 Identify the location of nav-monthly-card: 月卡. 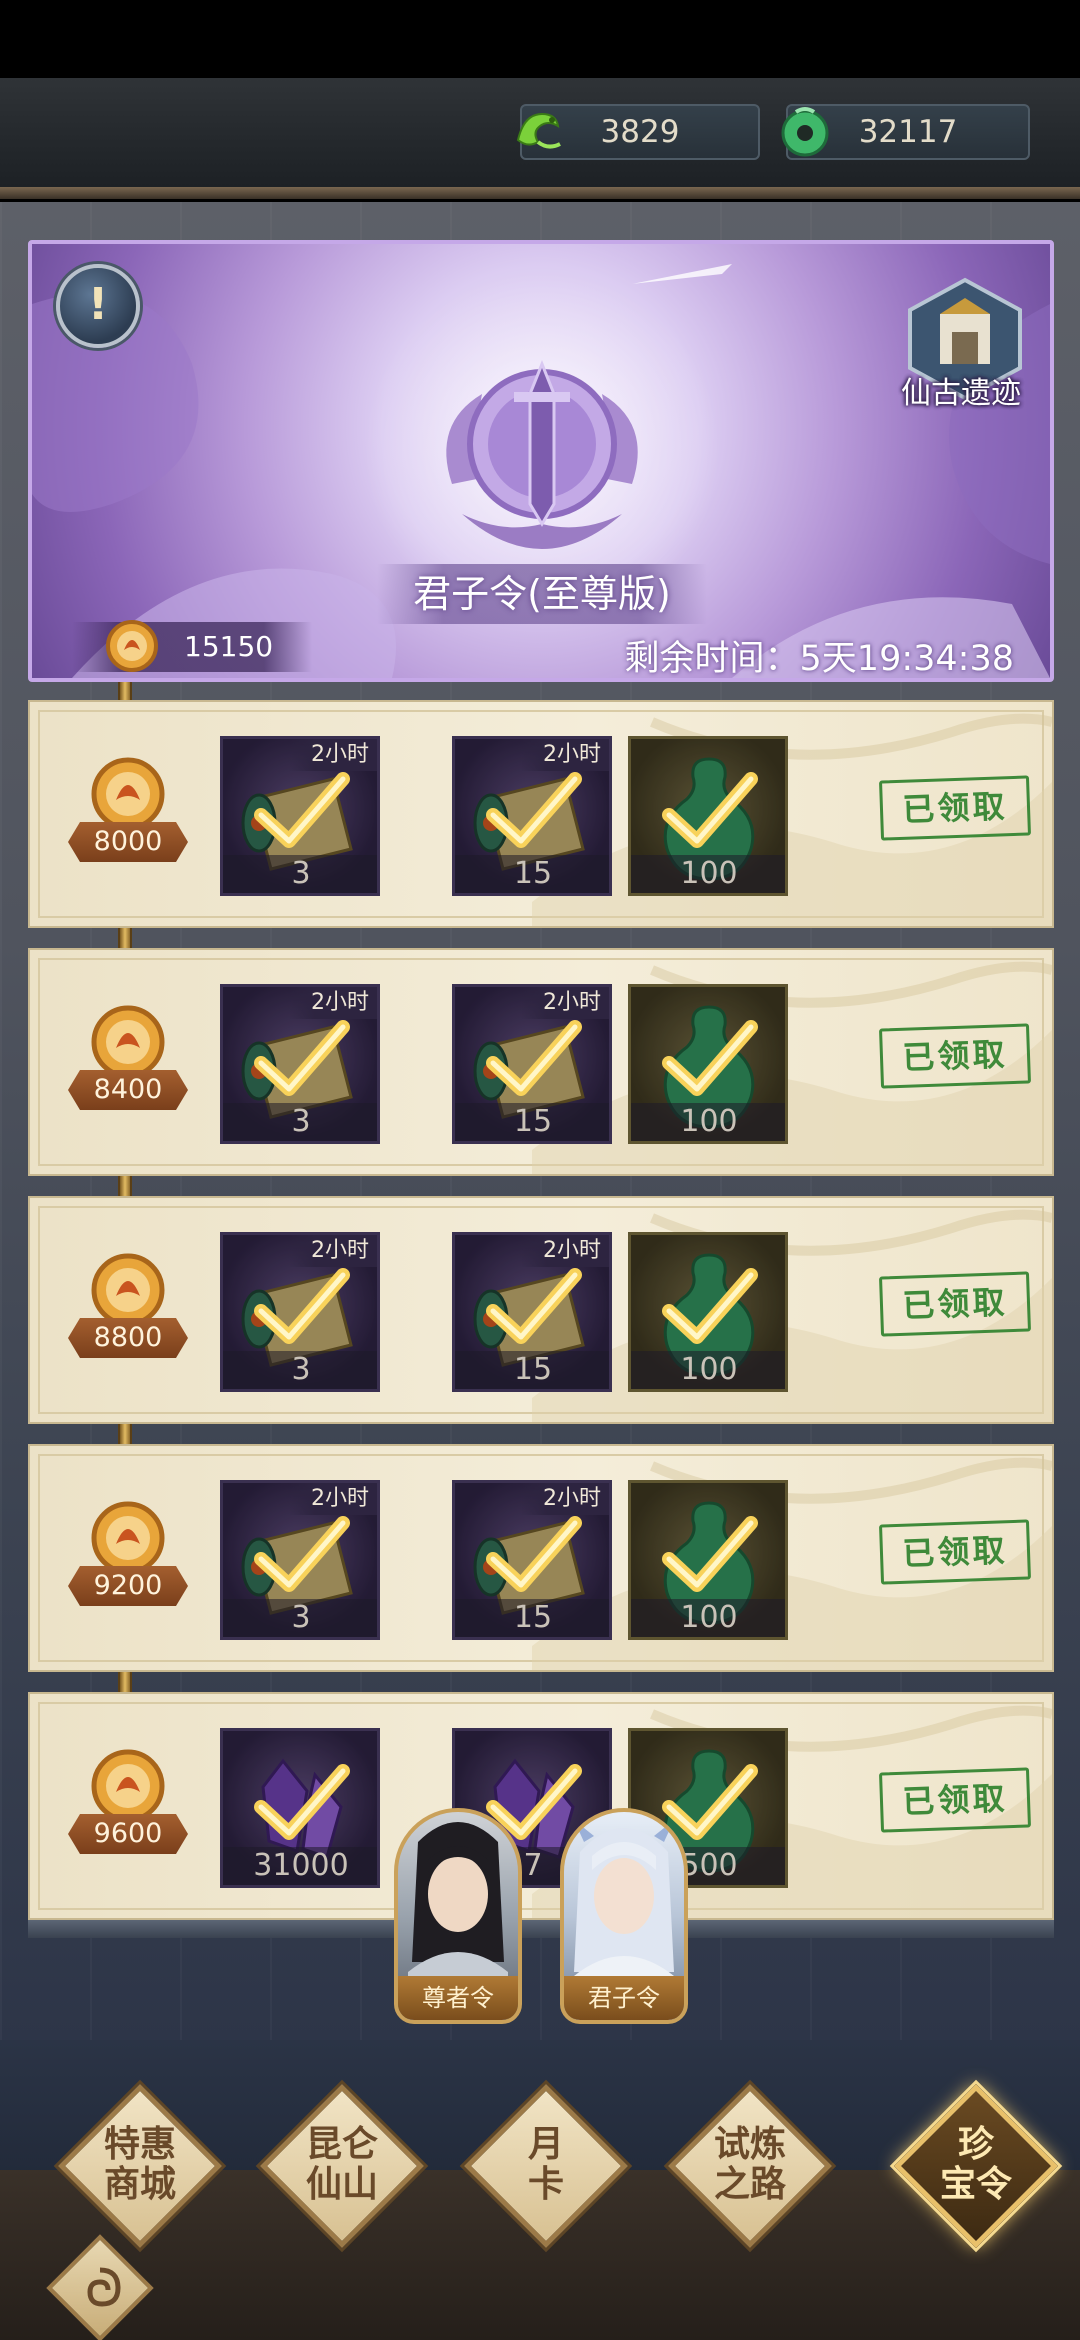
(546, 2166).